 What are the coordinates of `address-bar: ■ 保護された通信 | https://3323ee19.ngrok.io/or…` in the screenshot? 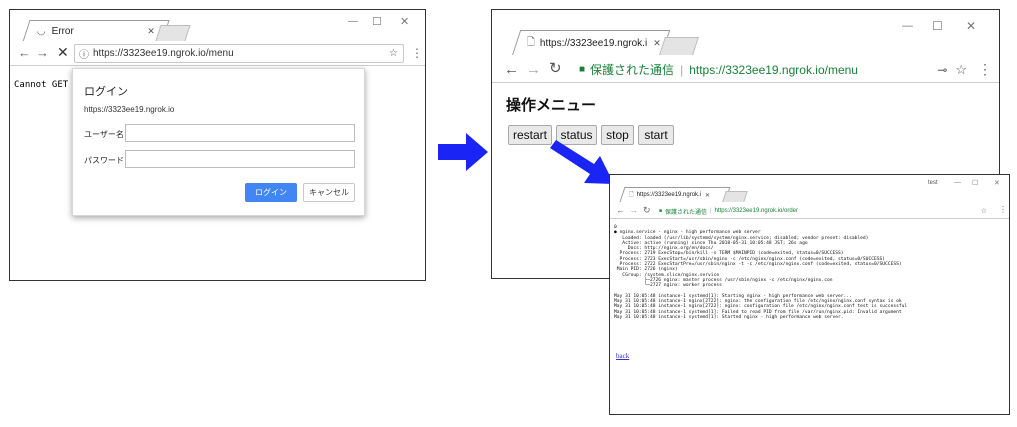 It's located at (823, 211).